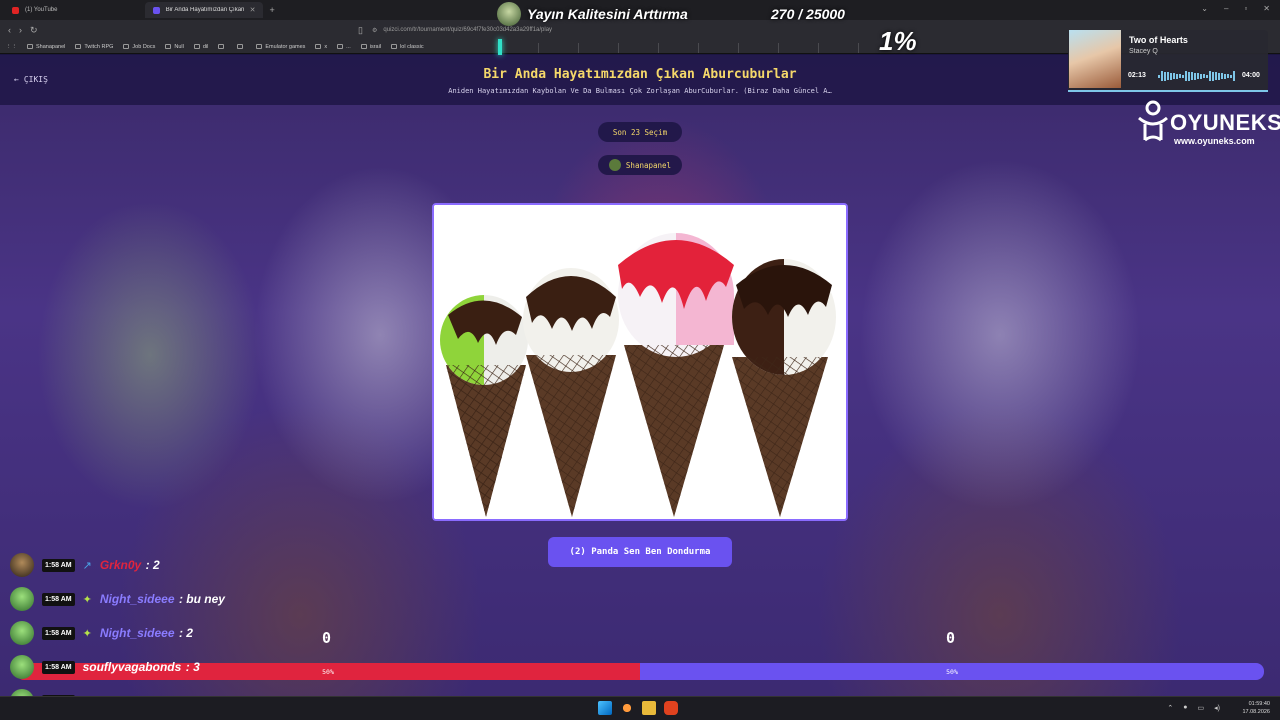 Image resolution: width=1280 pixels, height=720 pixels. Describe the element at coordinates (509, 14) in the screenshot. I see `overlay-avatar` at that location.